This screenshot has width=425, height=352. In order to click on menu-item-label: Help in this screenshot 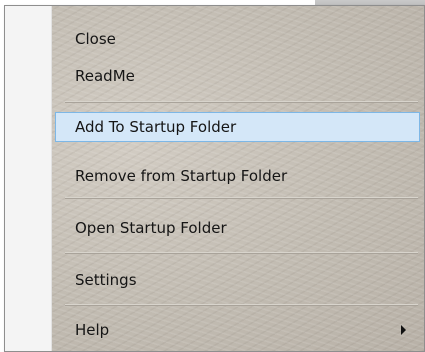, I will do `click(92, 330)`.